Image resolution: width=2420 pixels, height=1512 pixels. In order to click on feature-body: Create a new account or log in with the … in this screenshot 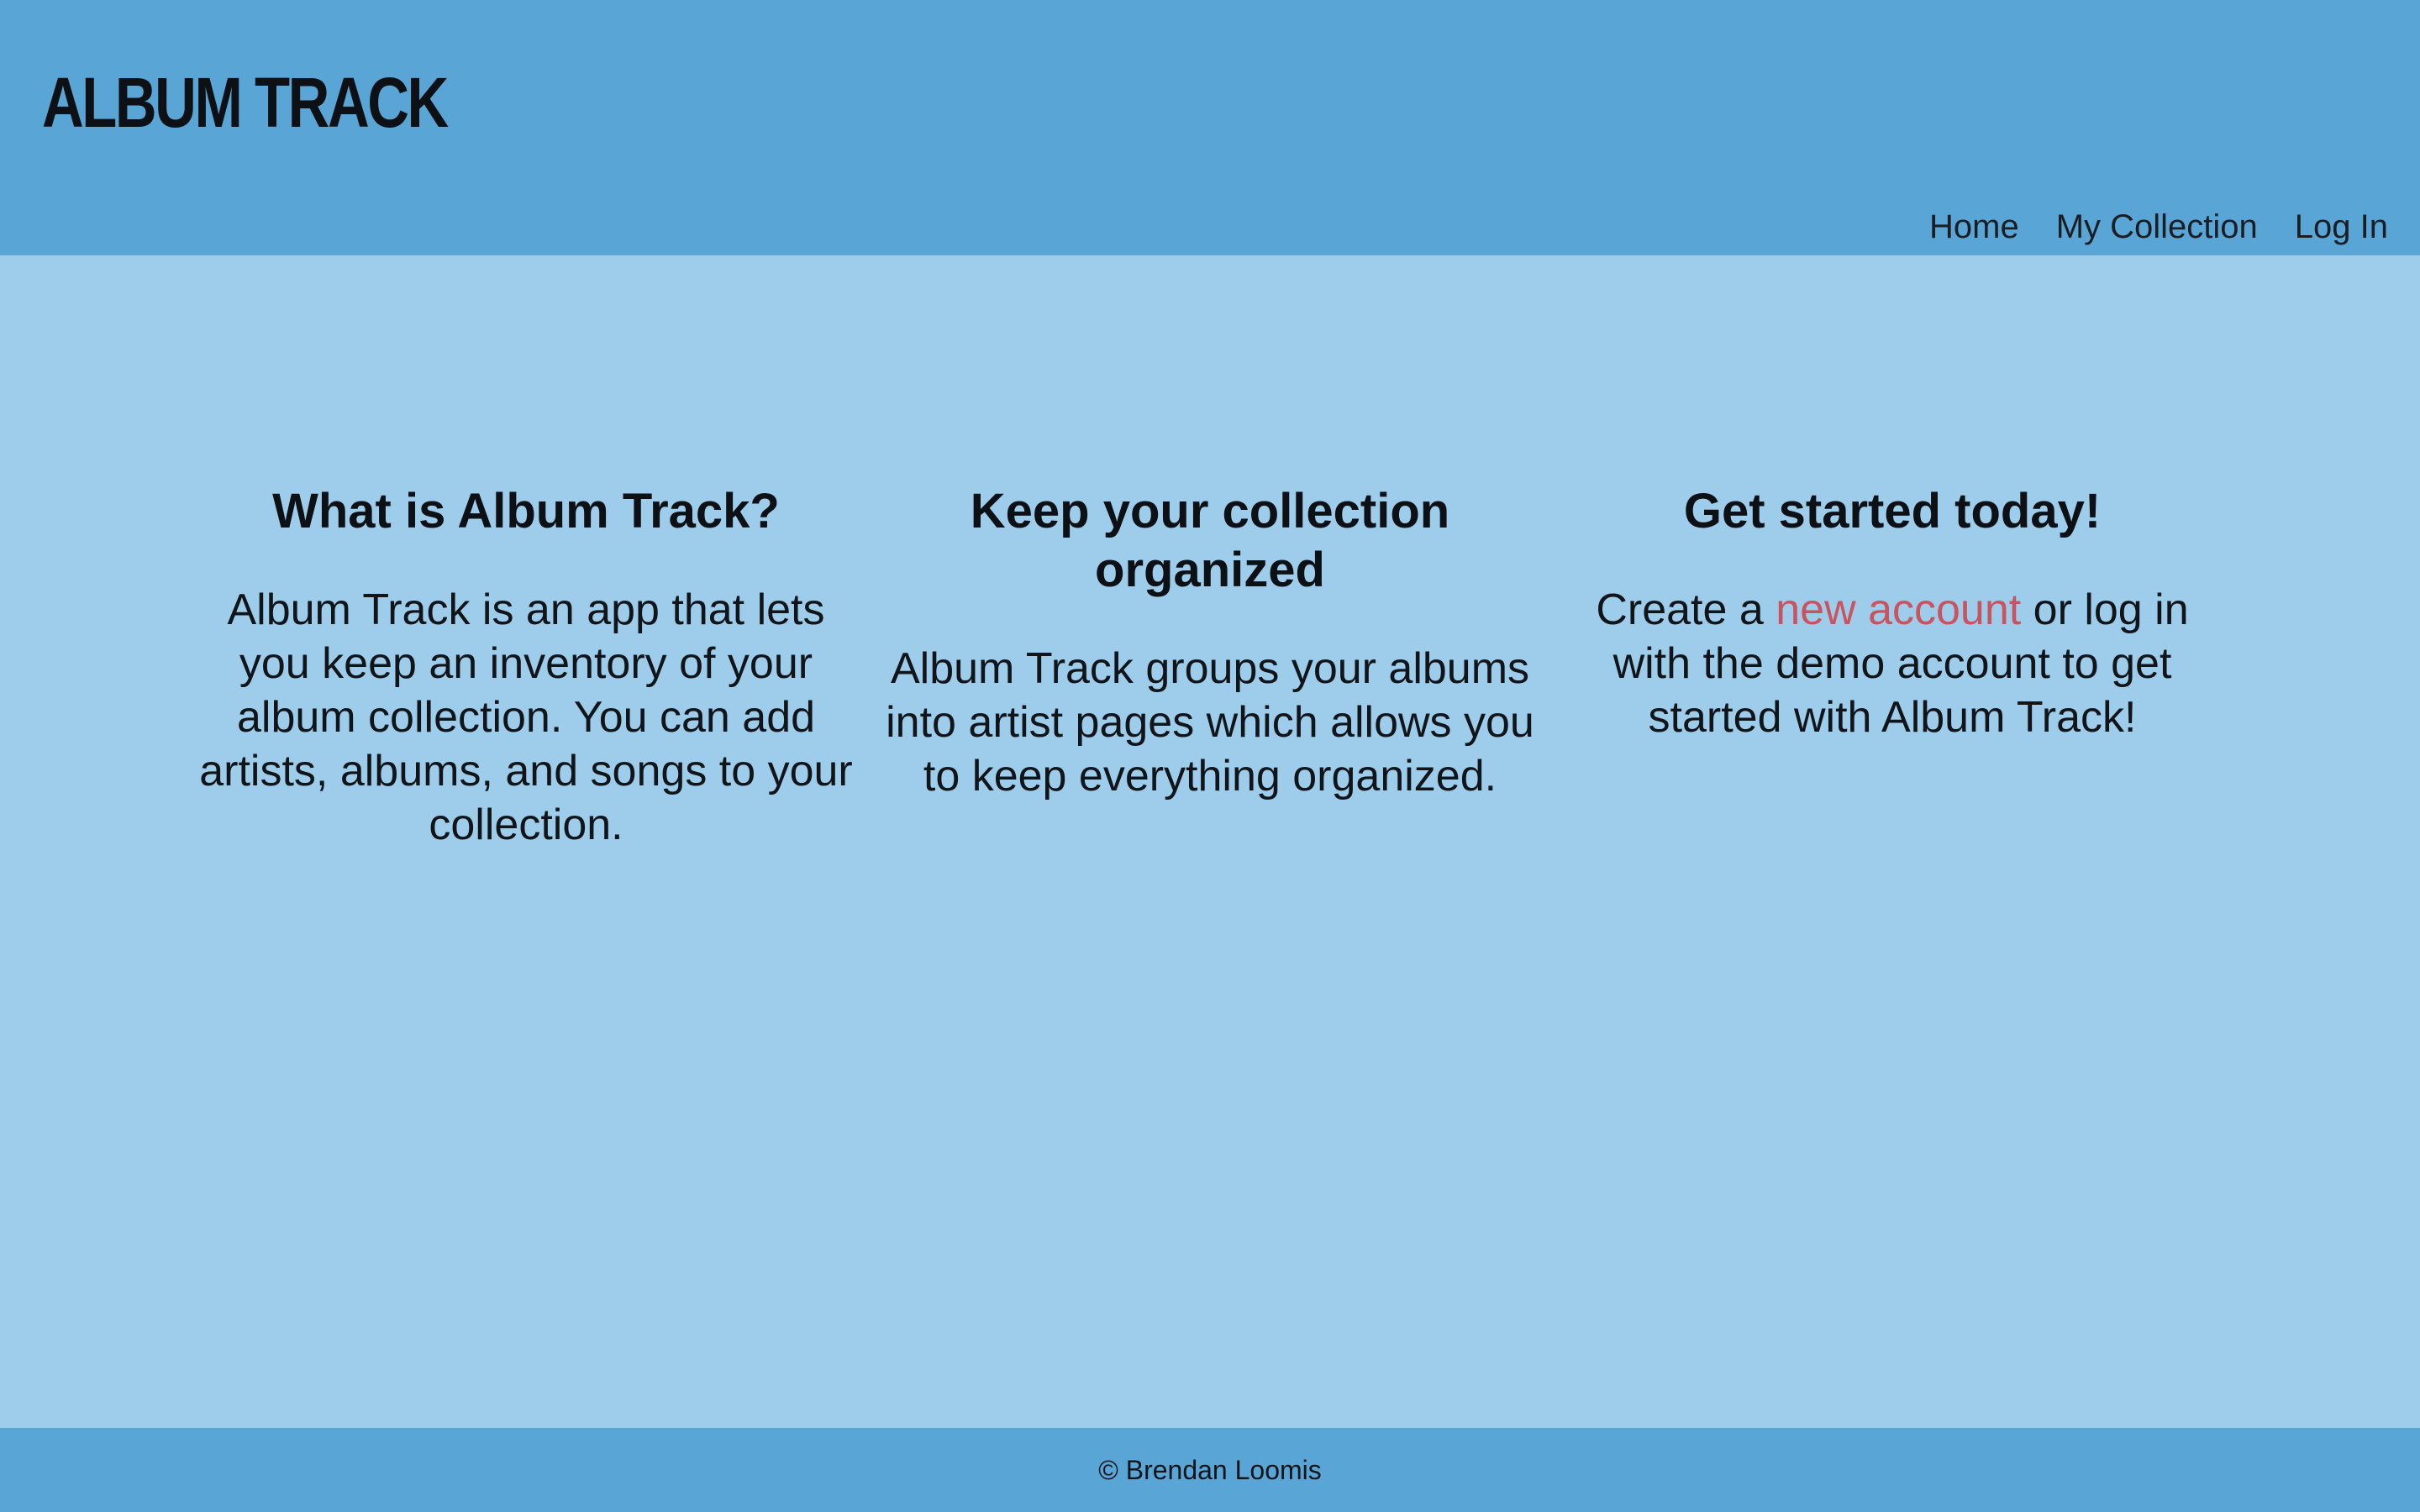, I will do `click(1892, 663)`.